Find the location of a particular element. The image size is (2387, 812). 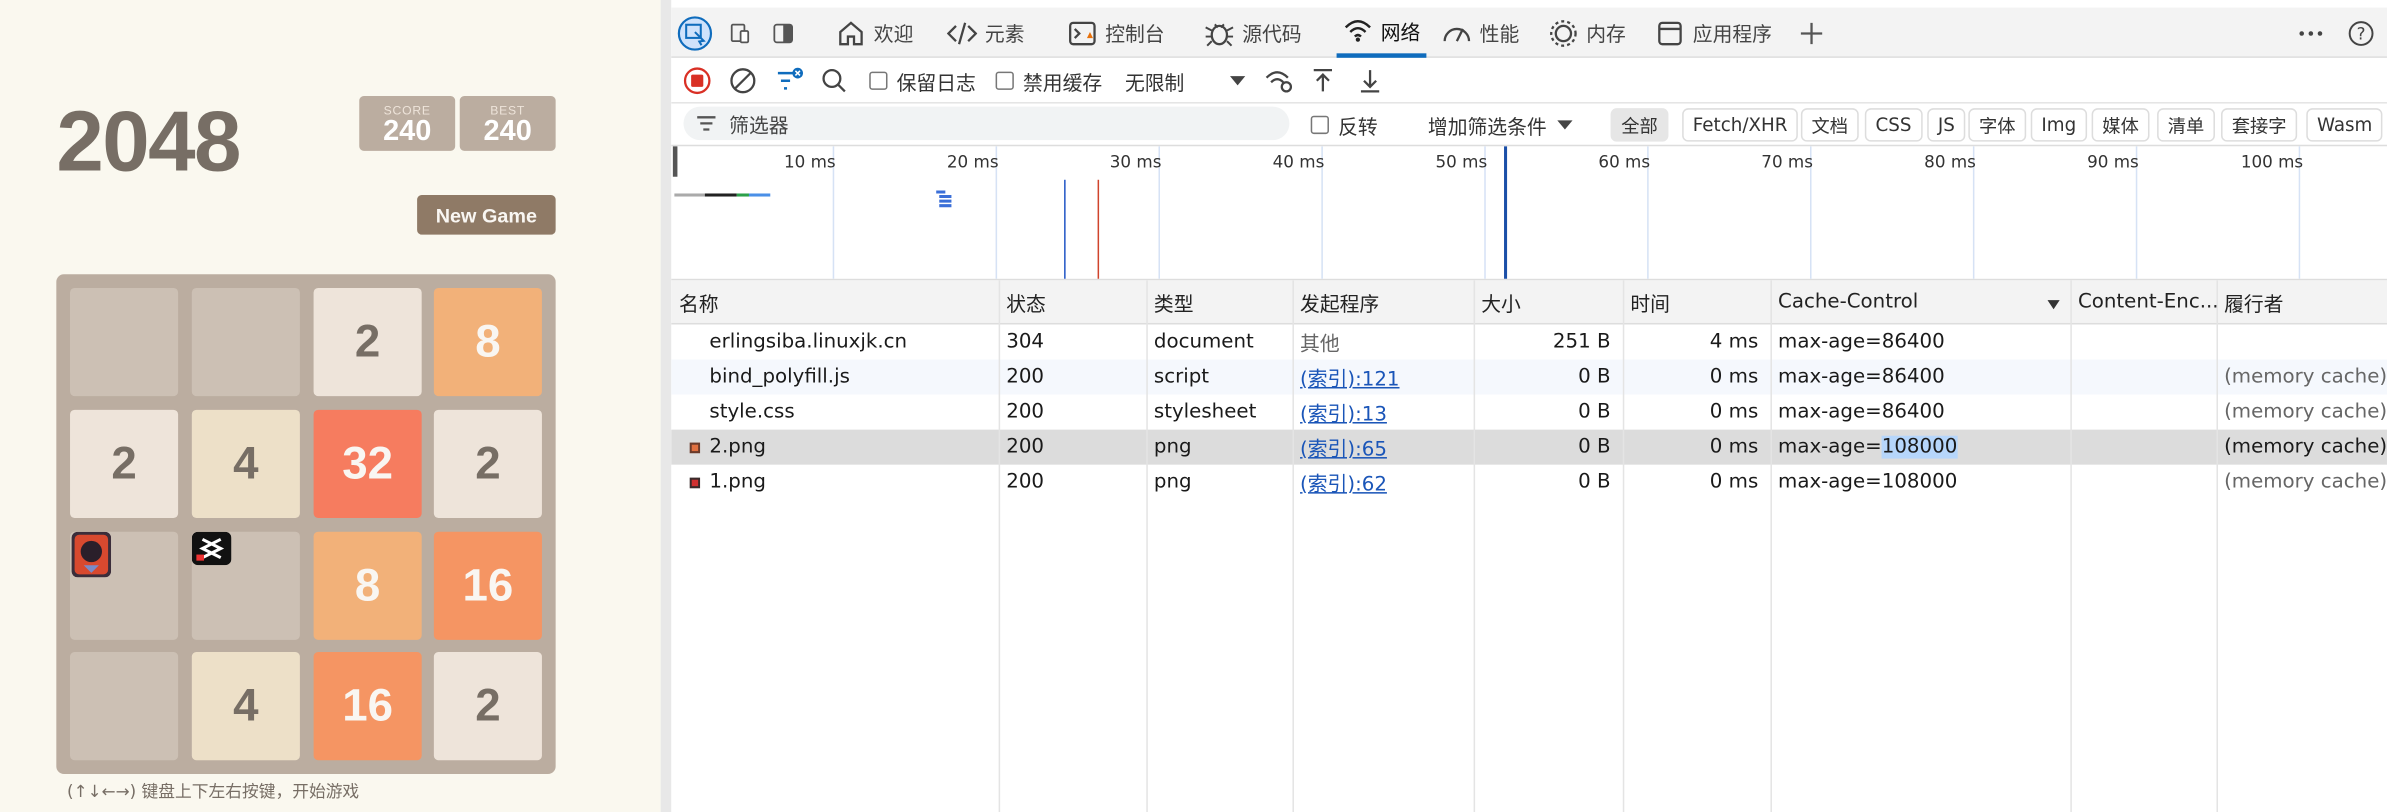

new-game-button: New Game is located at coordinates (486, 215).